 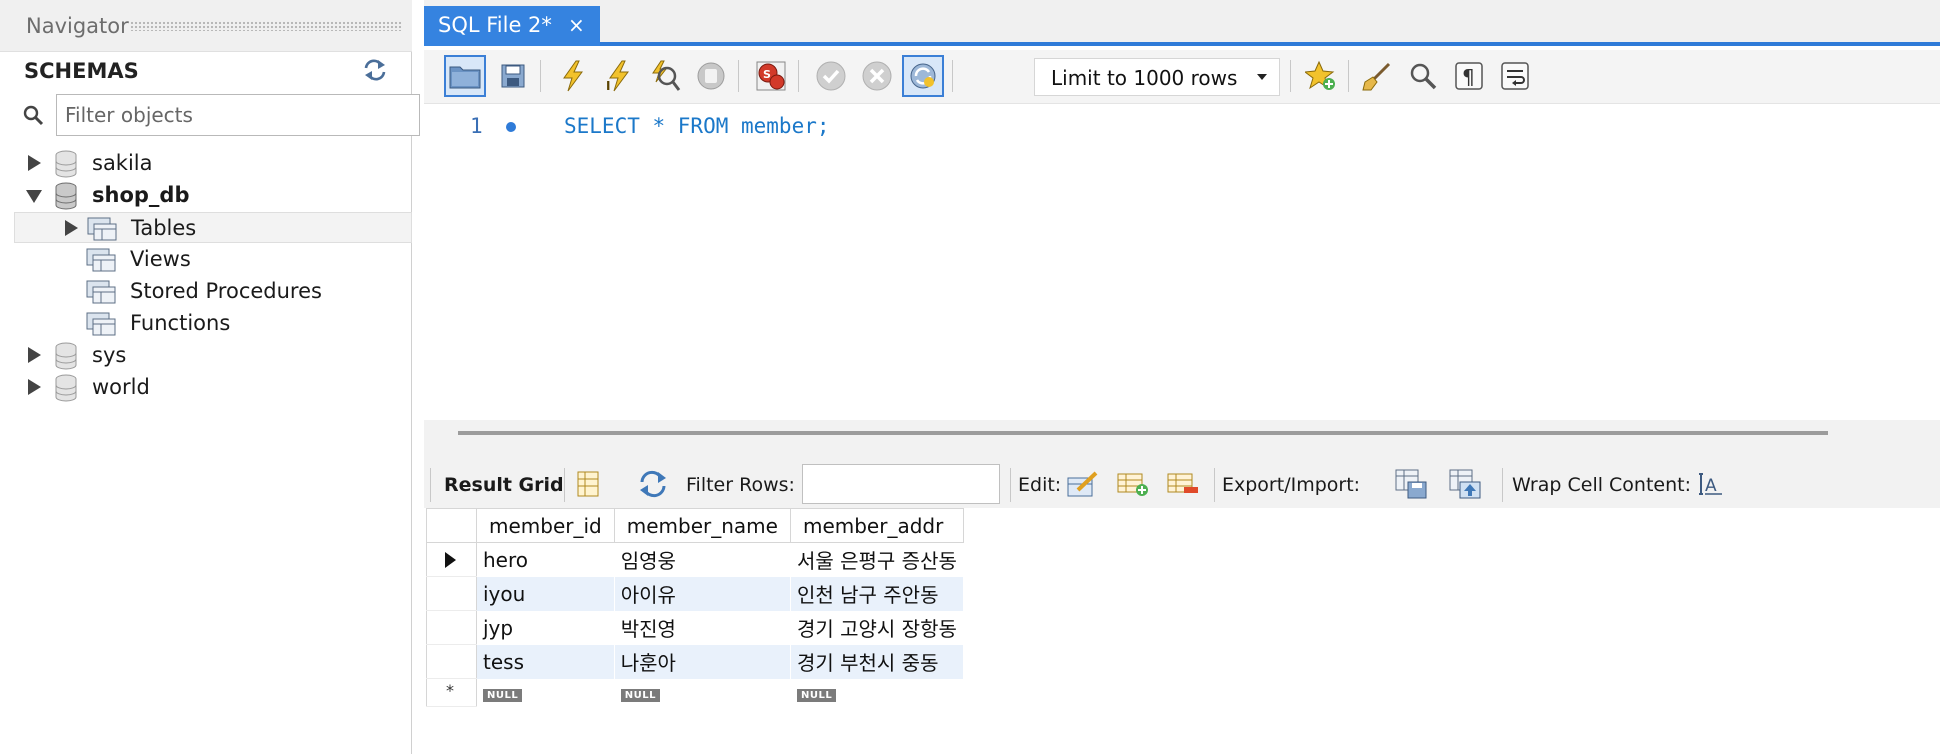 I want to click on refresh-icon, so click(x=375, y=70).